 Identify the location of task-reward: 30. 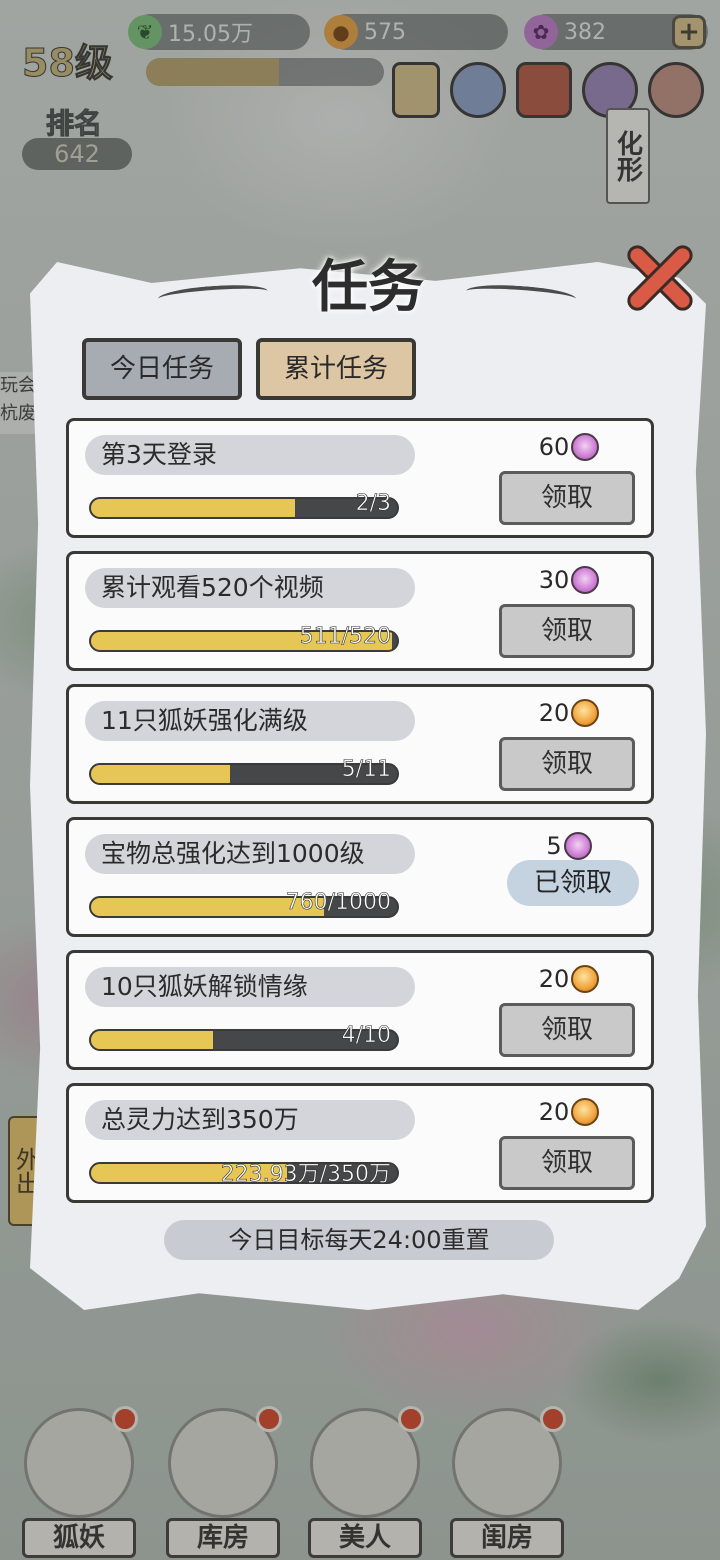
(569, 580).